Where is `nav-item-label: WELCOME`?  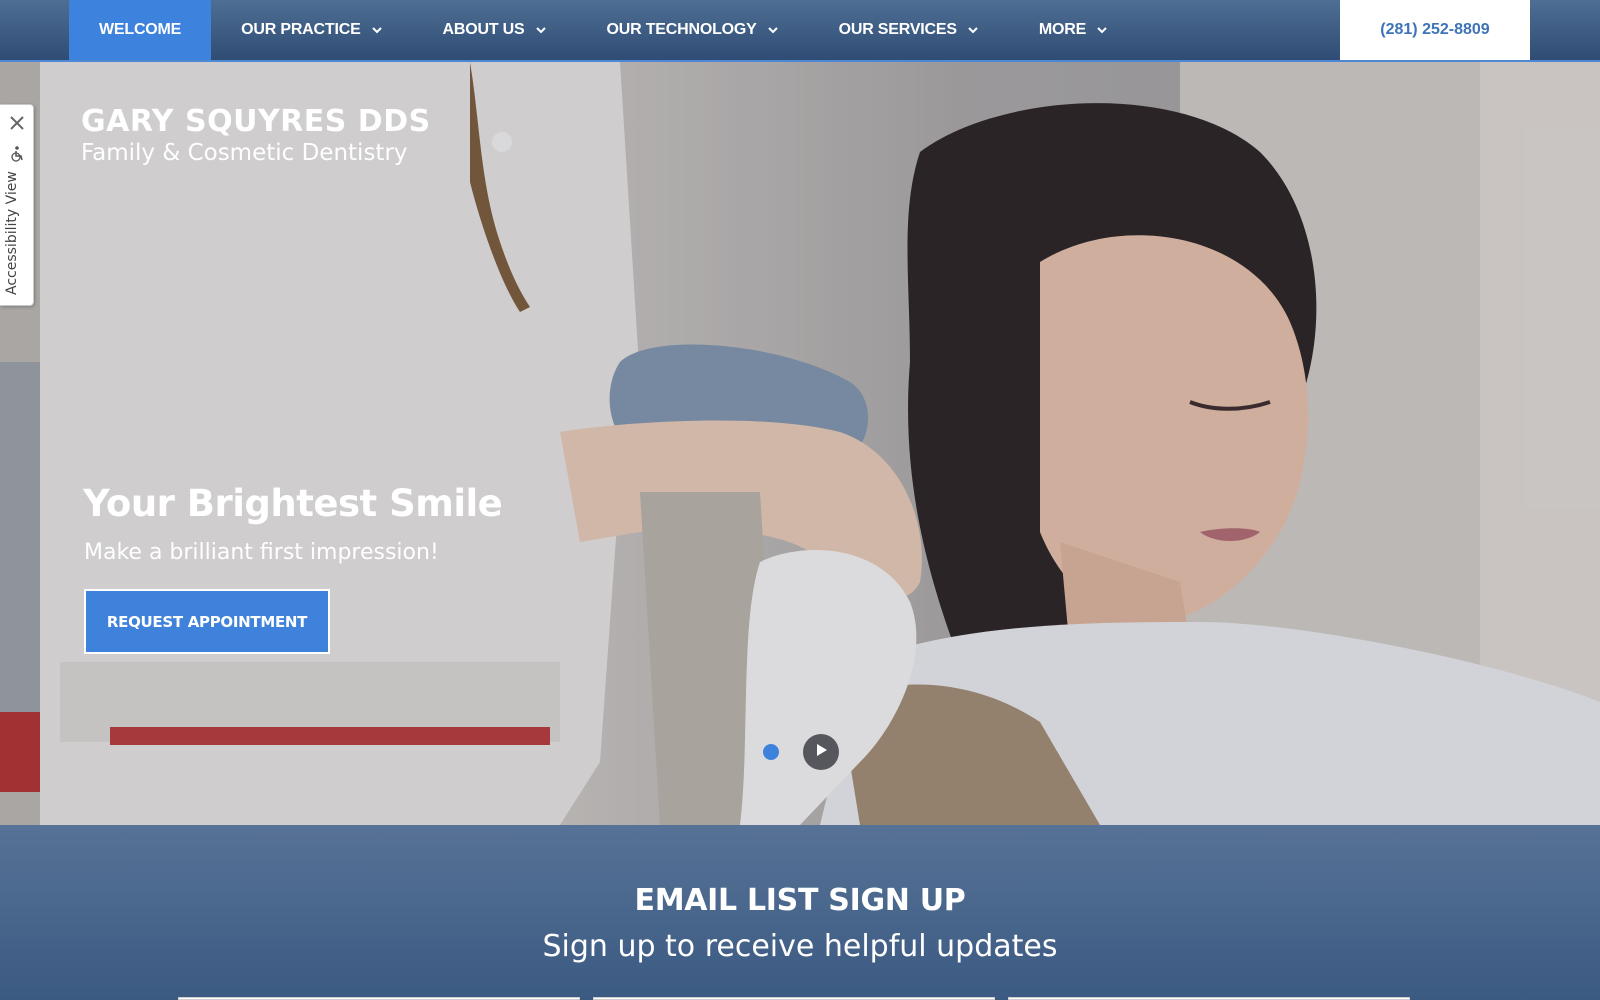
nav-item-label: WELCOME is located at coordinates (140, 29).